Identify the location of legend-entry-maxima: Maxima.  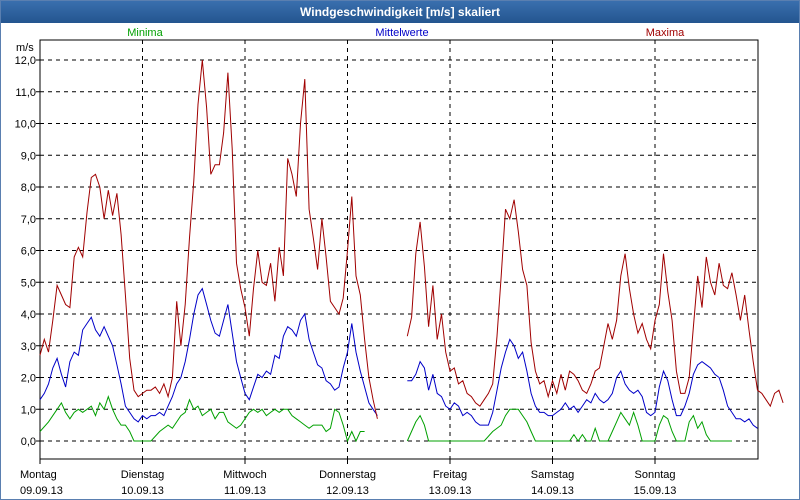
(665, 33).